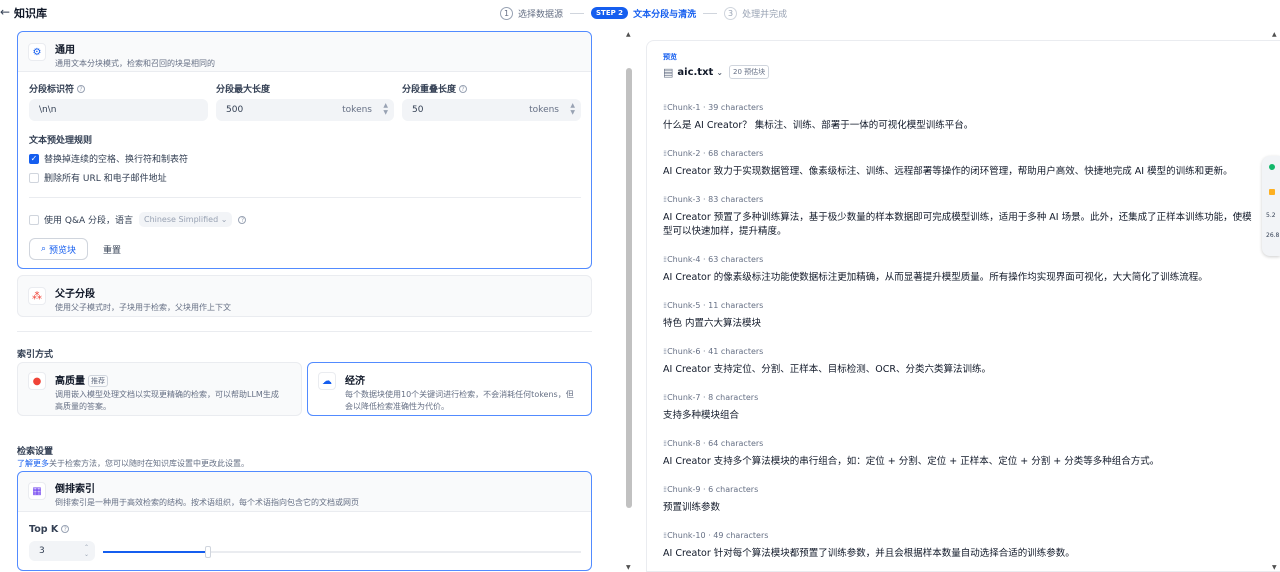 Image resolution: width=1280 pixels, height=572 pixels. What do you see at coordinates (86, 551) in the screenshot?
I see `stepper-icon: ⌃ ⌄` at bounding box center [86, 551].